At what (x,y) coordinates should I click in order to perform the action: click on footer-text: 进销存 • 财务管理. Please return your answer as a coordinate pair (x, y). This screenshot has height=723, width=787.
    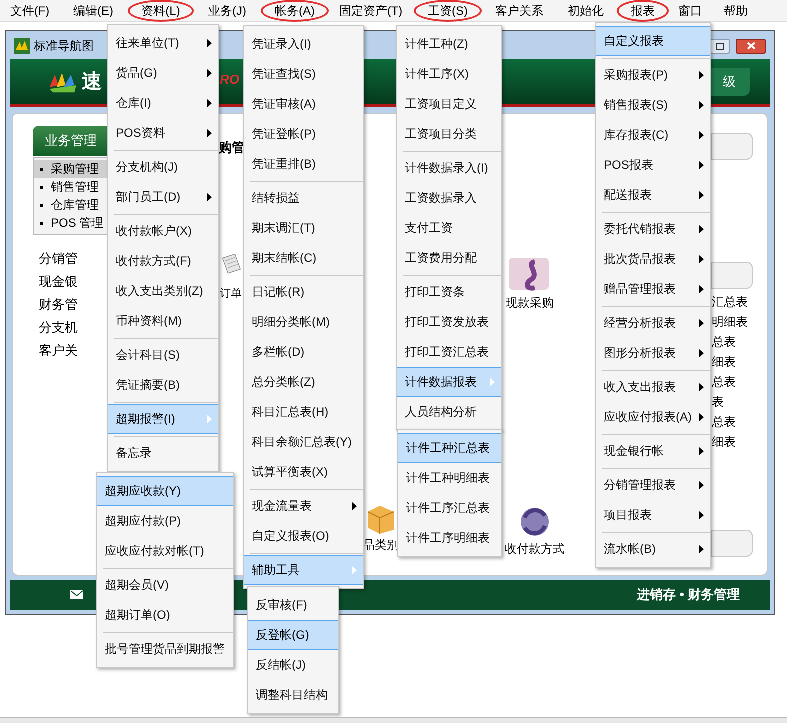
    Looking at the image, I should click on (688, 595).